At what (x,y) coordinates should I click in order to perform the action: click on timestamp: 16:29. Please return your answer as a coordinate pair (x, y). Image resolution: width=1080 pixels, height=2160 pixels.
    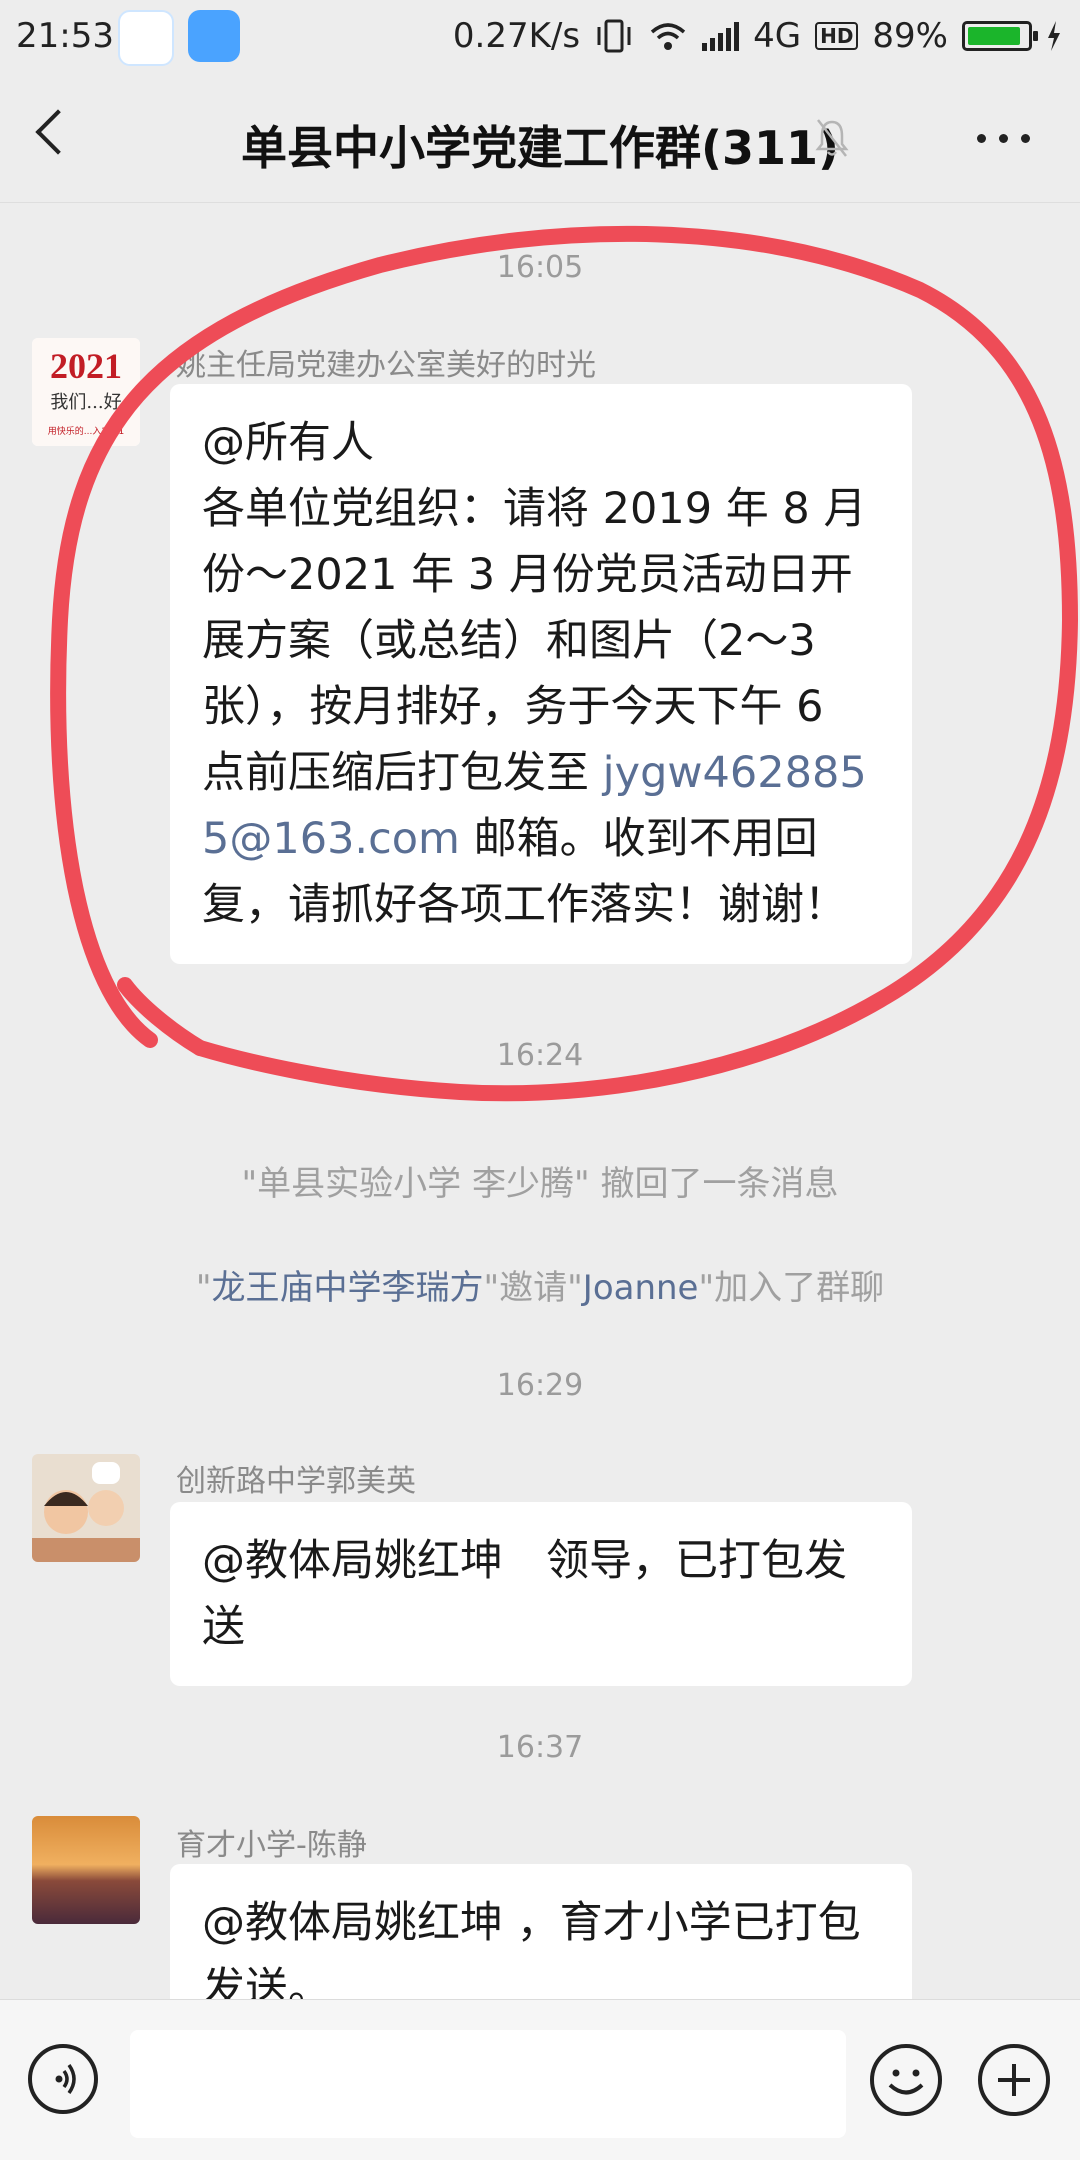
    Looking at the image, I should click on (540, 1385).